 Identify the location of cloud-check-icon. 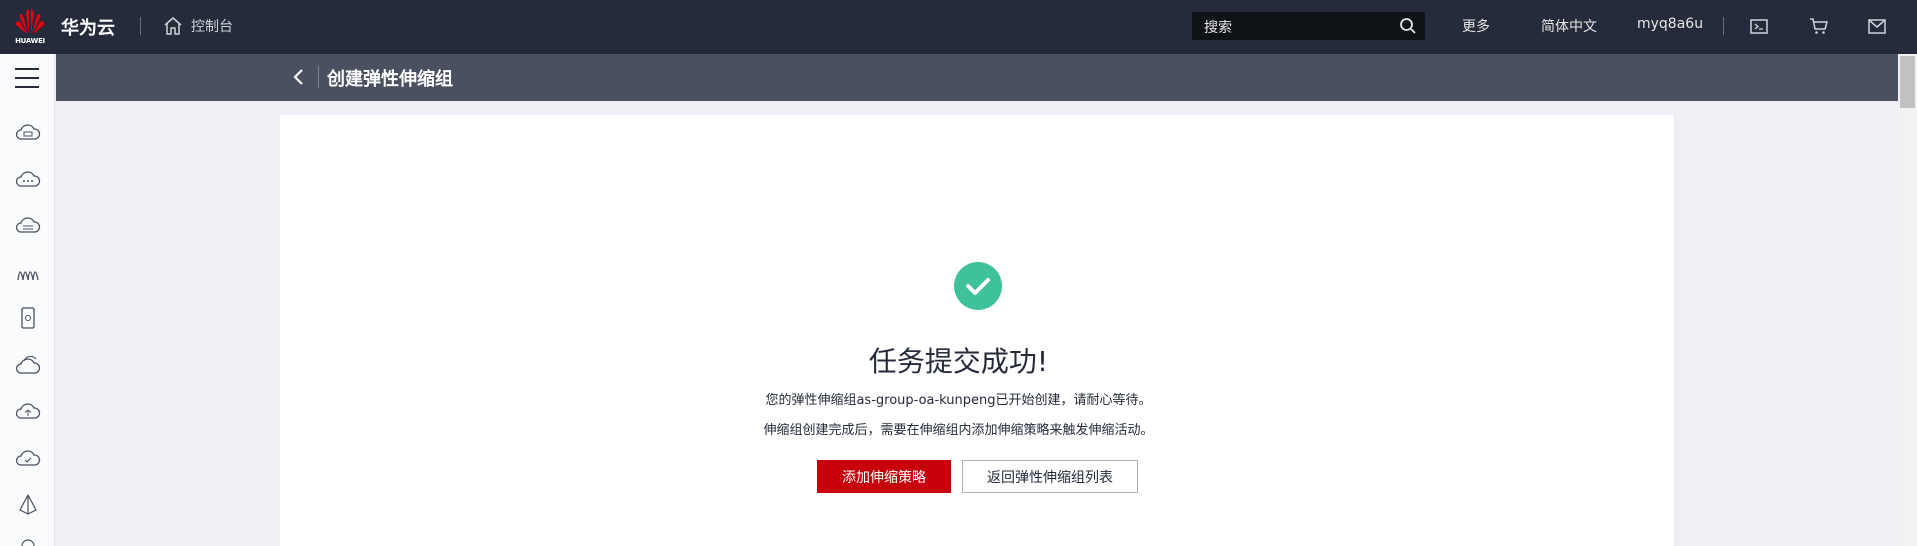
(28, 458).